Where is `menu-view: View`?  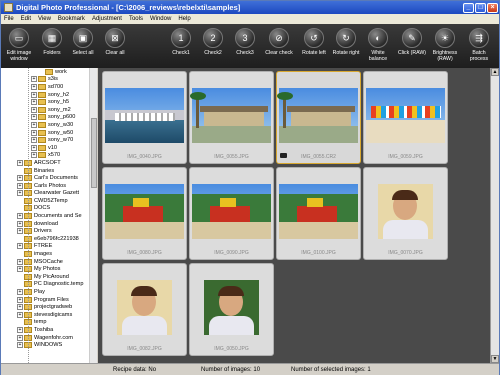
menu-view: View is located at coordinates (44, 19).